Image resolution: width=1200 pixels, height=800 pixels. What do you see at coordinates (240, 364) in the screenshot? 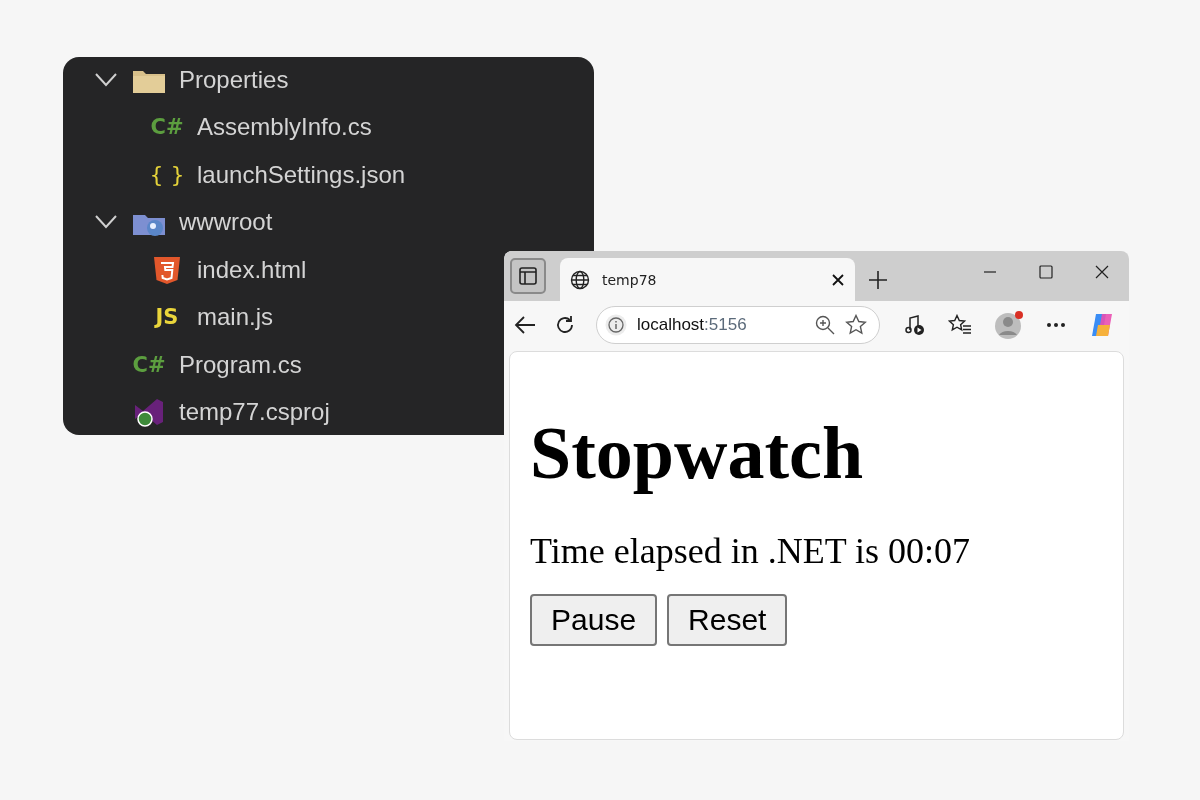
I see `tree-item-label: Program.cs` at bounding box center [240, 364].